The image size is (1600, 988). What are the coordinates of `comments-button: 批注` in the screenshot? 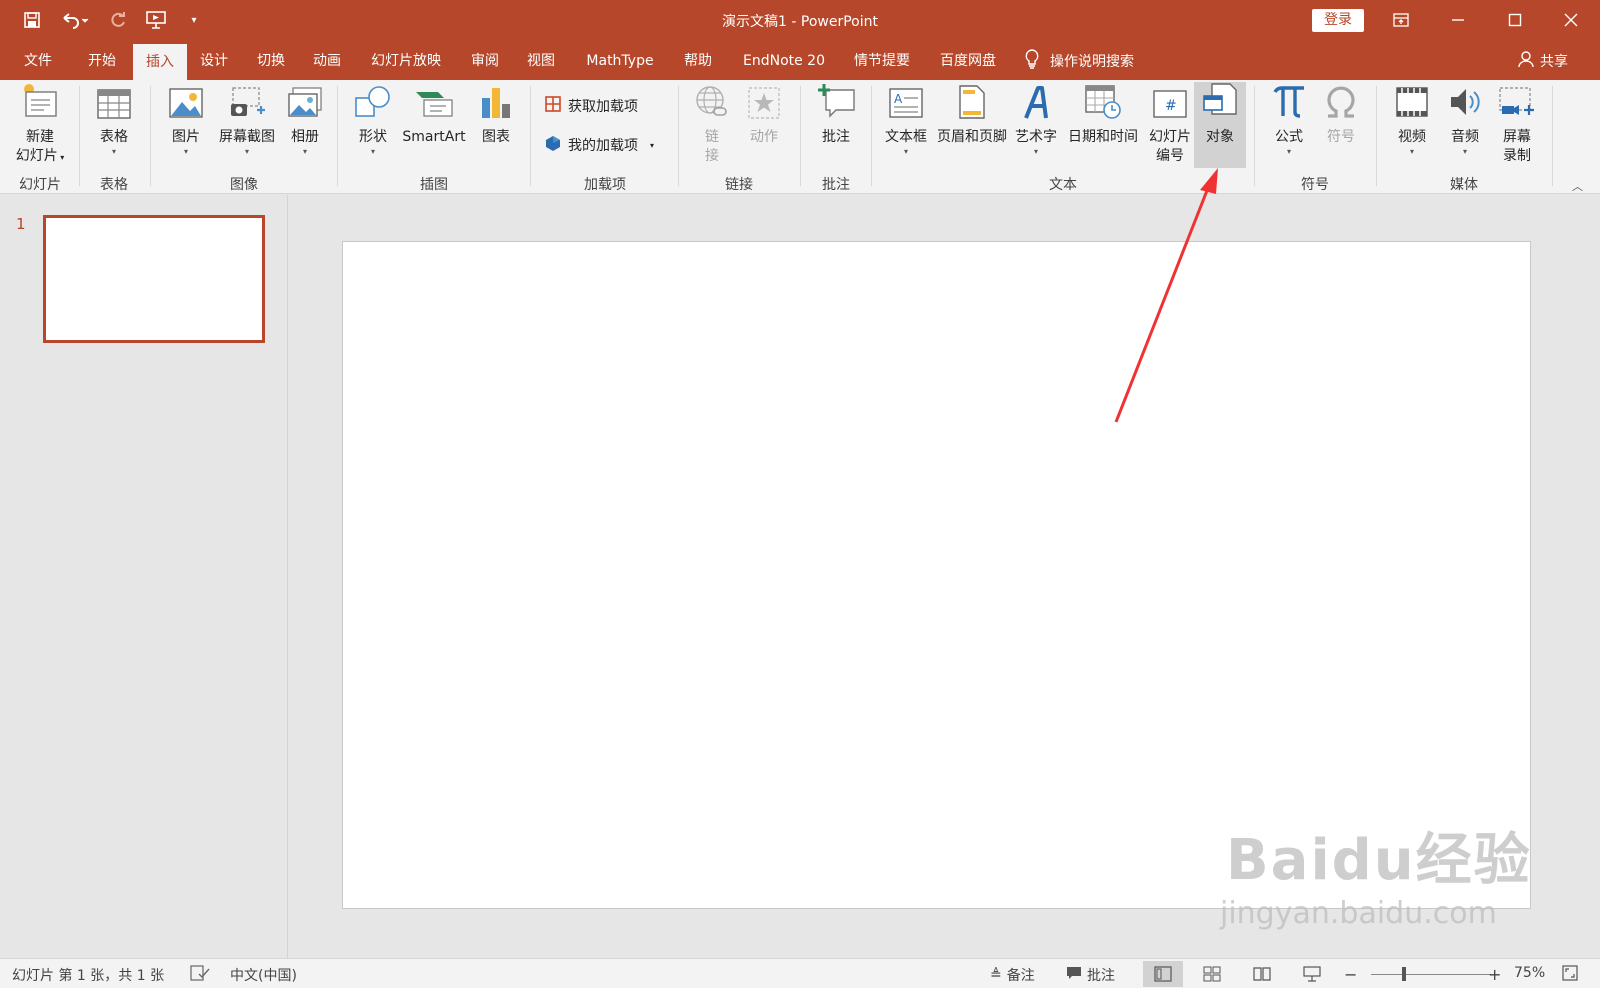 It's located at (1090, 975).